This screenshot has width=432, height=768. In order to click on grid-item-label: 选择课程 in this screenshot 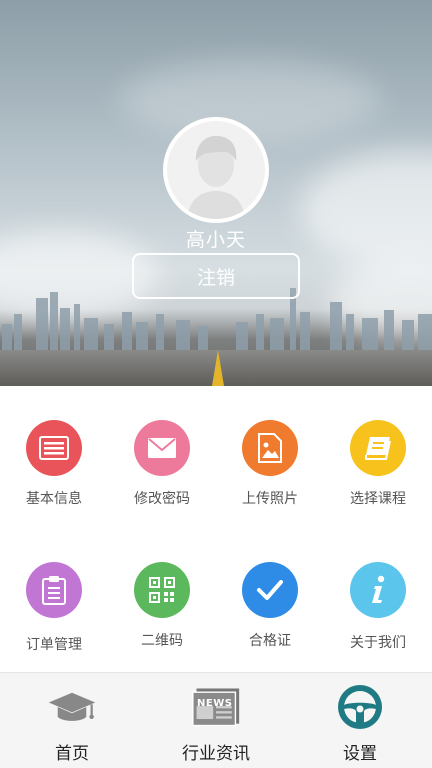, I will do `click(378, 499)`.